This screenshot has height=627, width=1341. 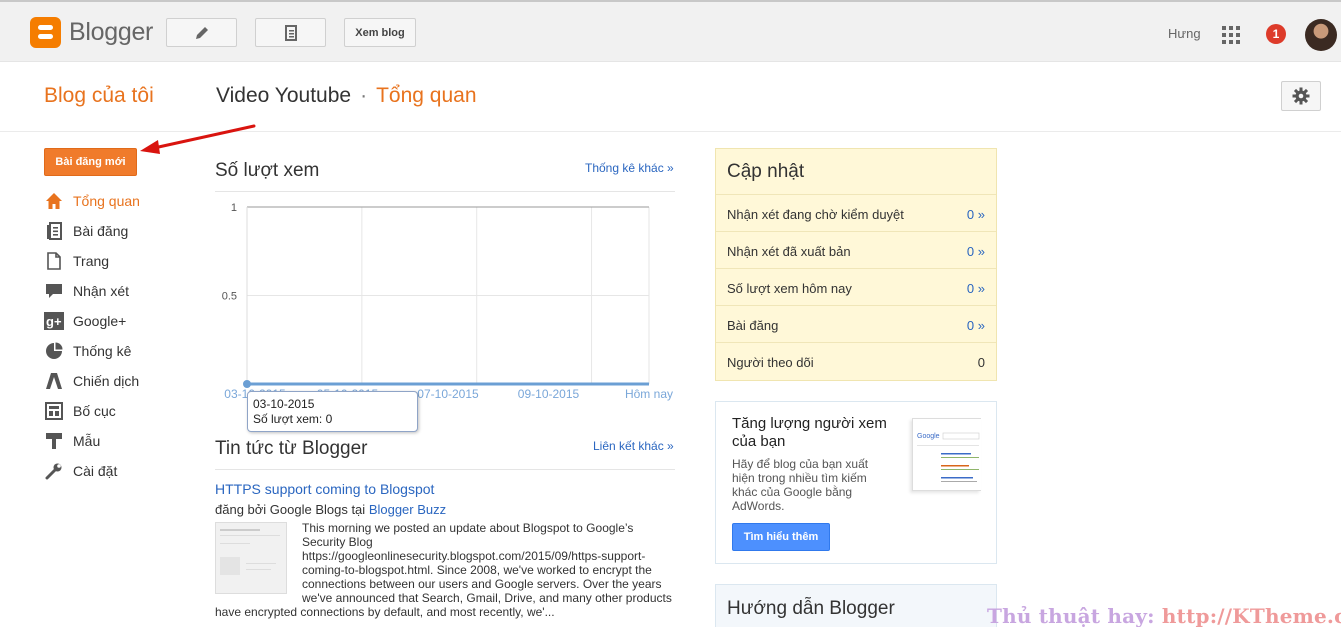 I want to click on more-stats-link: Thống kê khác », so click(x=629, y=168).